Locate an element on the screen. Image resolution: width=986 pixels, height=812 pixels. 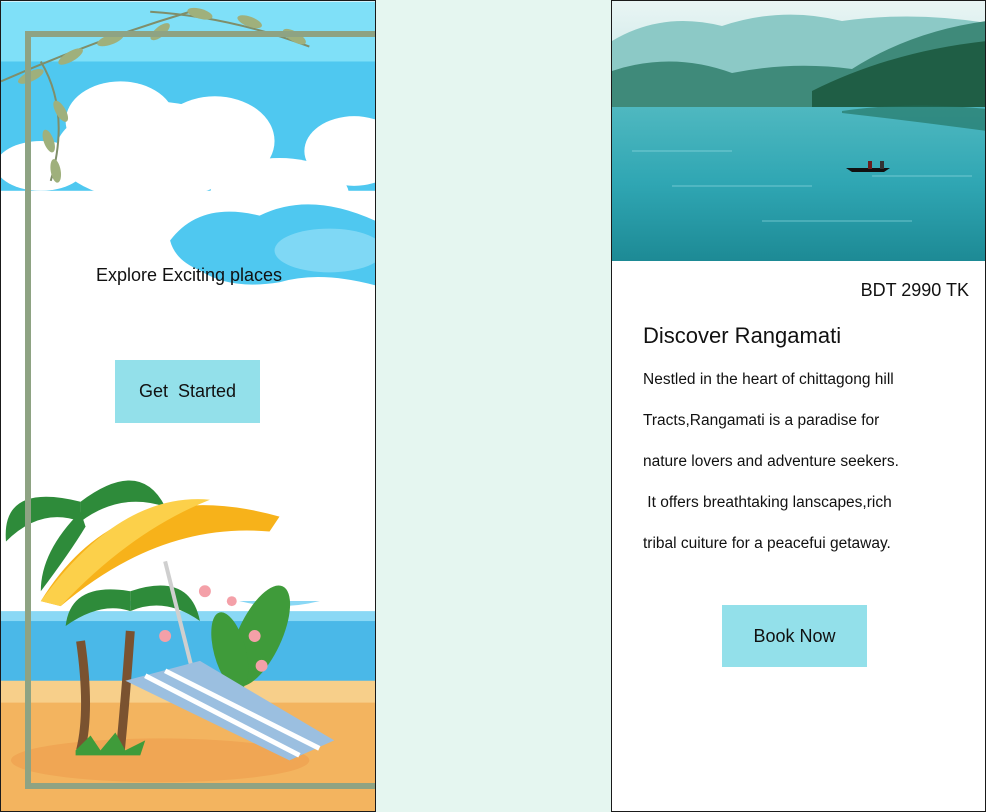
description-line: nature lovers and adventure seekers. is located at coordinates (771, 461).